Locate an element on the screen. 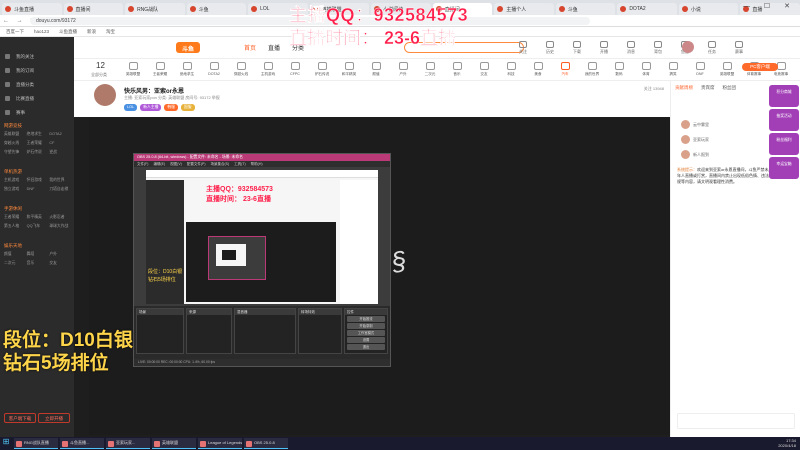 The image size is (800, 450). obs-menu-item: 文件(F) is located at coordinates (142, 164).